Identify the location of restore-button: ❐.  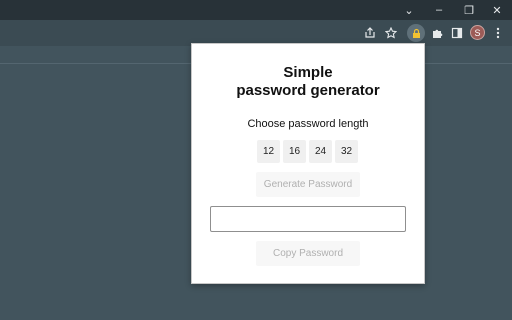
(469, 10).